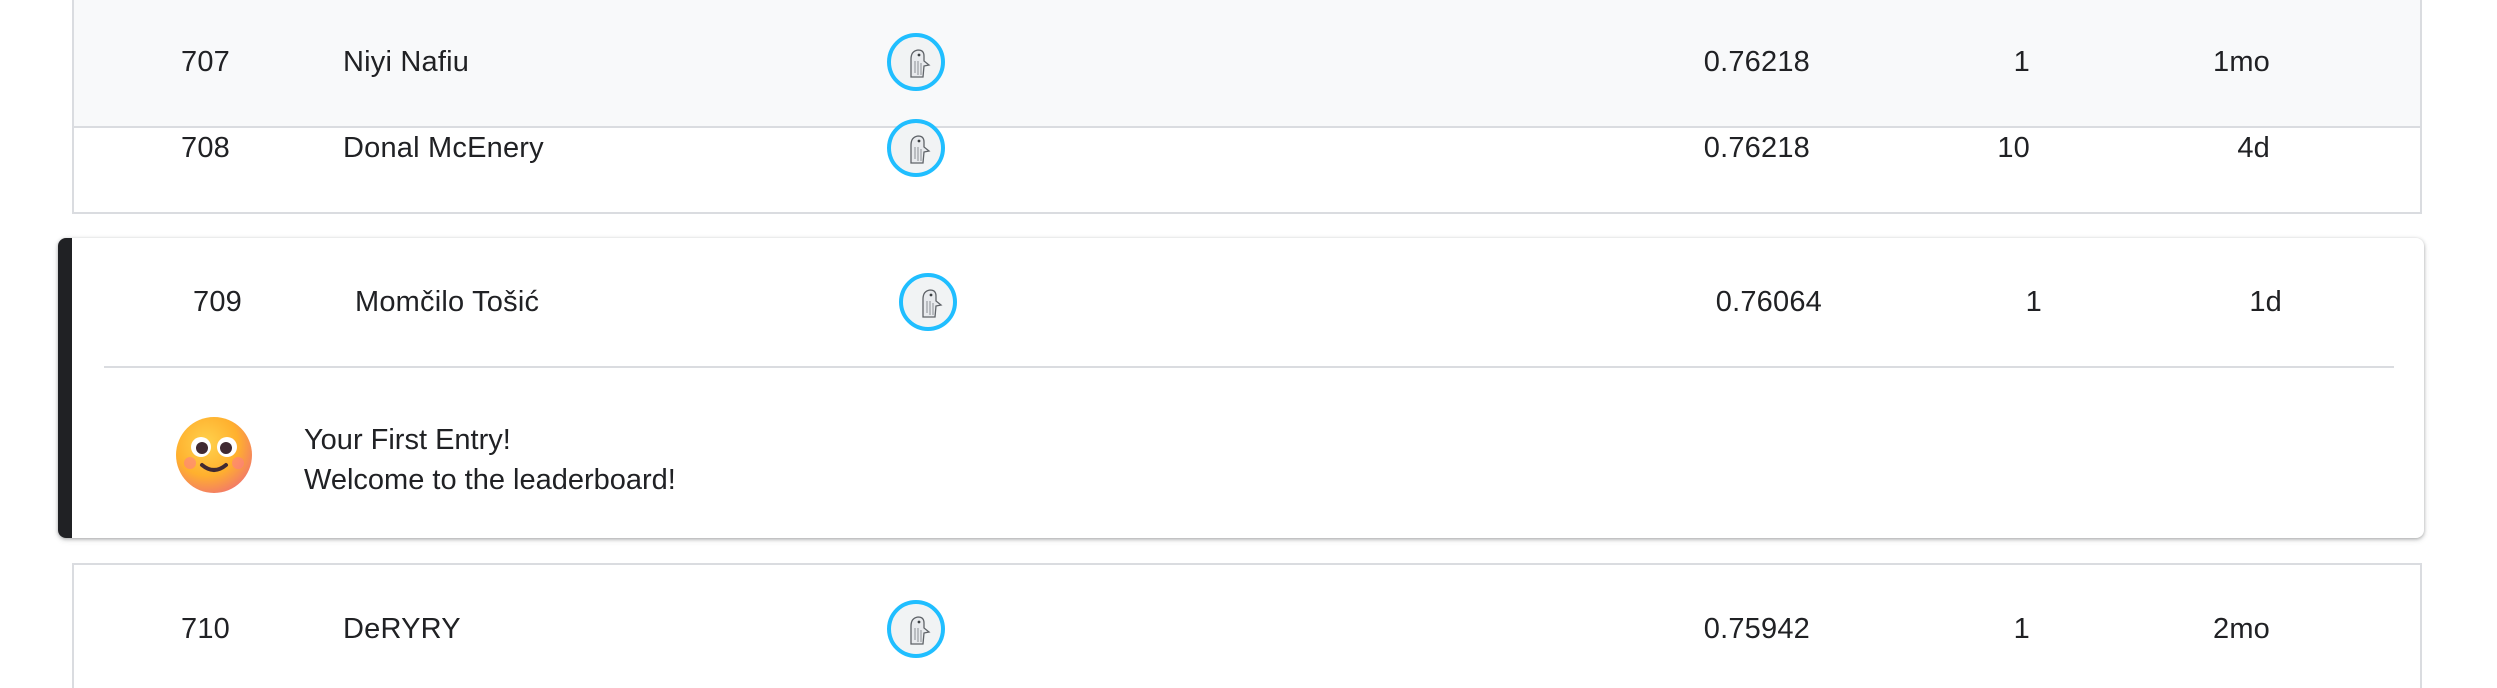 The width and height of the screenshot is (2497, 688). What do you see at coordinates (205, 147) in the screenshot?
I see `rank-cell: 708` at bounding box center [205, 147].